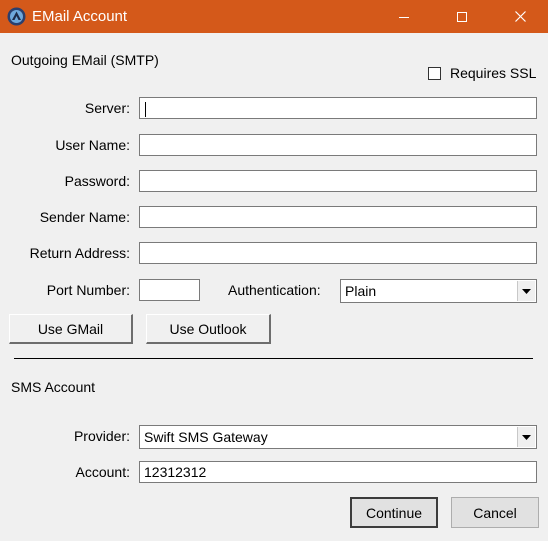  Describe the element at coordinates (273, 358) in the screenshot. I see `section-divider` at that location.